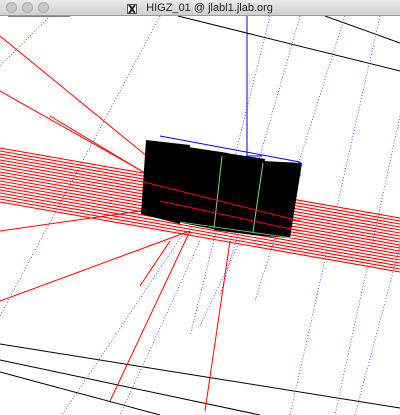  Describe the element at coordinates (132, 9) in the screenshot. I see `x11-icon` at that location.